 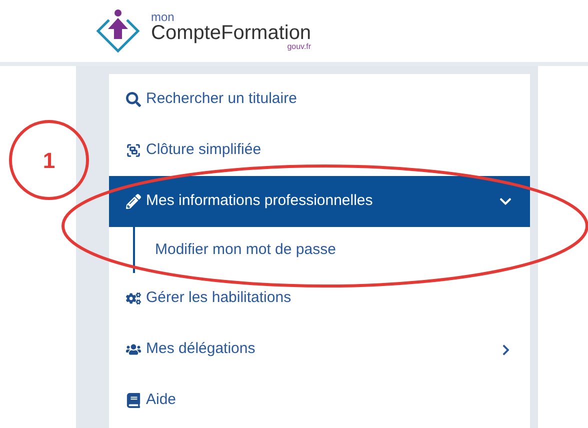 I want to click on users-icon, so click(x=133, y=349).